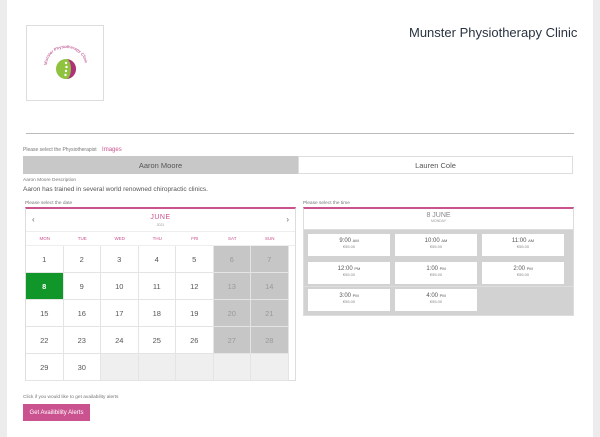 Image resolution: width=600 pixels, height=437 pixels. I want to click on calendar-day: 22, so click(45, 340).